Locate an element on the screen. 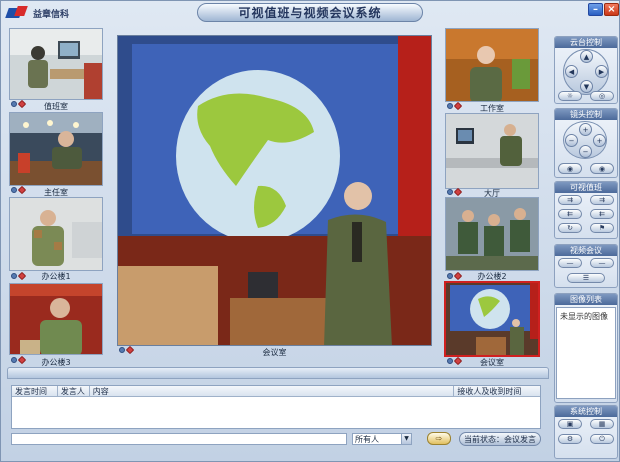 This screenshot has height=462, width=620. main-video-label: 会议室 is located at coordinates (274, 352).